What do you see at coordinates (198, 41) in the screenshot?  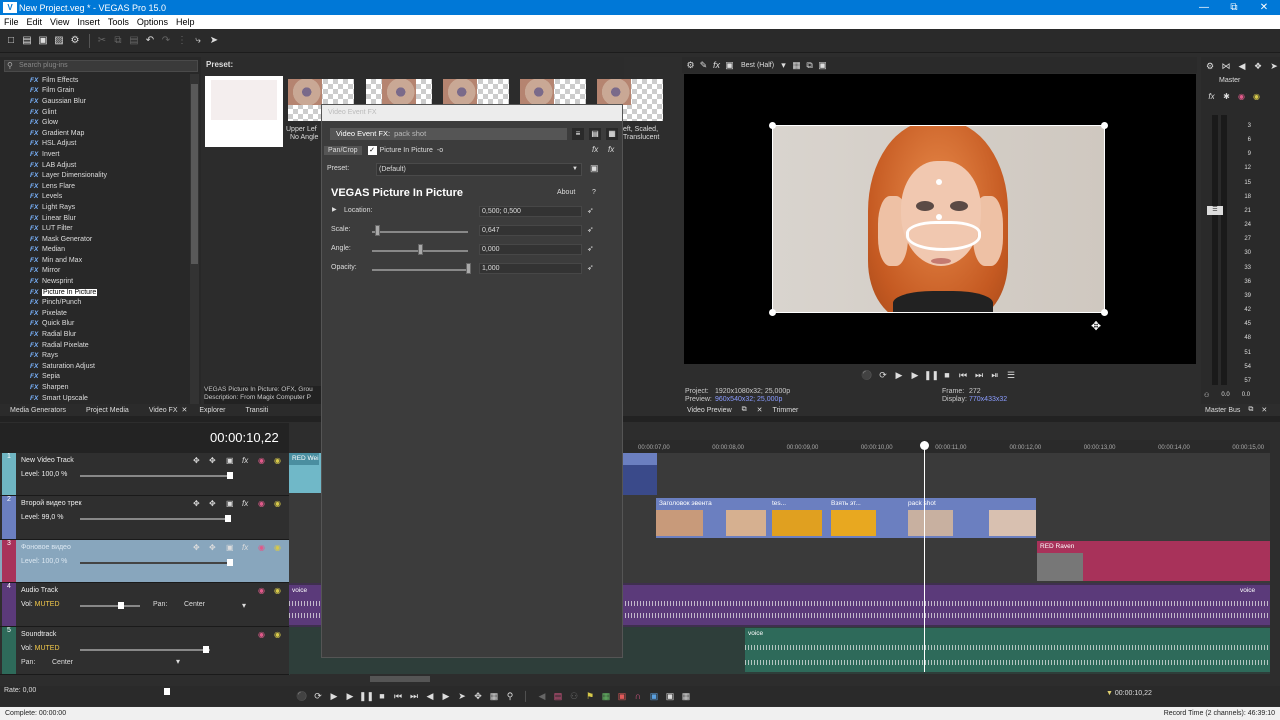 I see `snap-icon: ⤷` at bounding box center [198, 41].